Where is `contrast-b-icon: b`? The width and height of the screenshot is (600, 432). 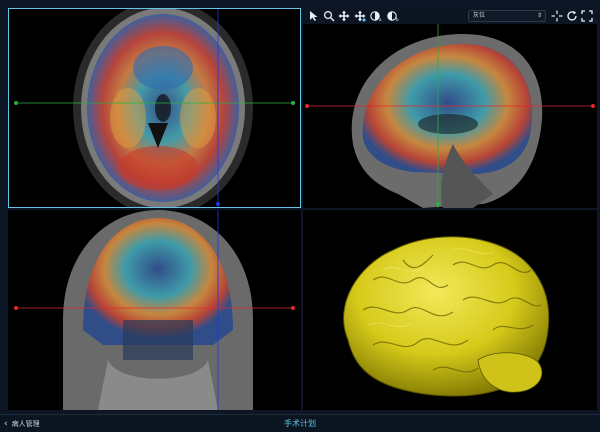
contrast-b-icon: b is located at coordinates (393, 16).